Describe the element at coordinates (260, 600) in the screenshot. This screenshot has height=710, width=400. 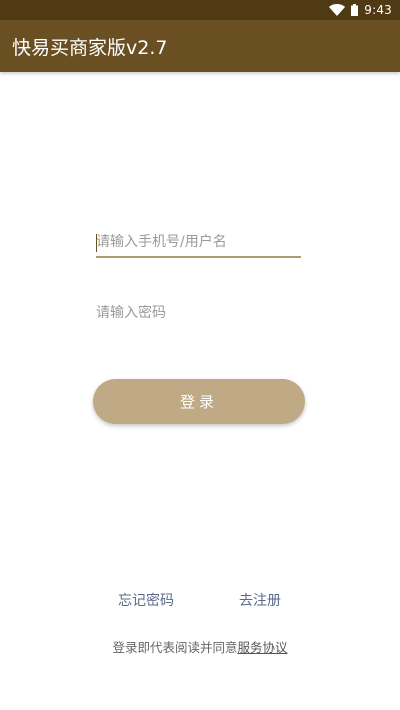
I see `register-link: 去注册` at that location.